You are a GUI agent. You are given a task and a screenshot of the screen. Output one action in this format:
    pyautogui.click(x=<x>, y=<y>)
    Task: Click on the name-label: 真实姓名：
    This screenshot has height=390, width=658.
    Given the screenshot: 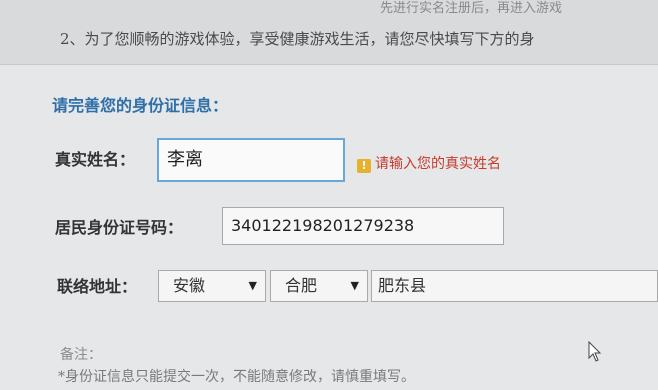 What is the action you would take?
    pyautogui.click(x=95, y=159)
    